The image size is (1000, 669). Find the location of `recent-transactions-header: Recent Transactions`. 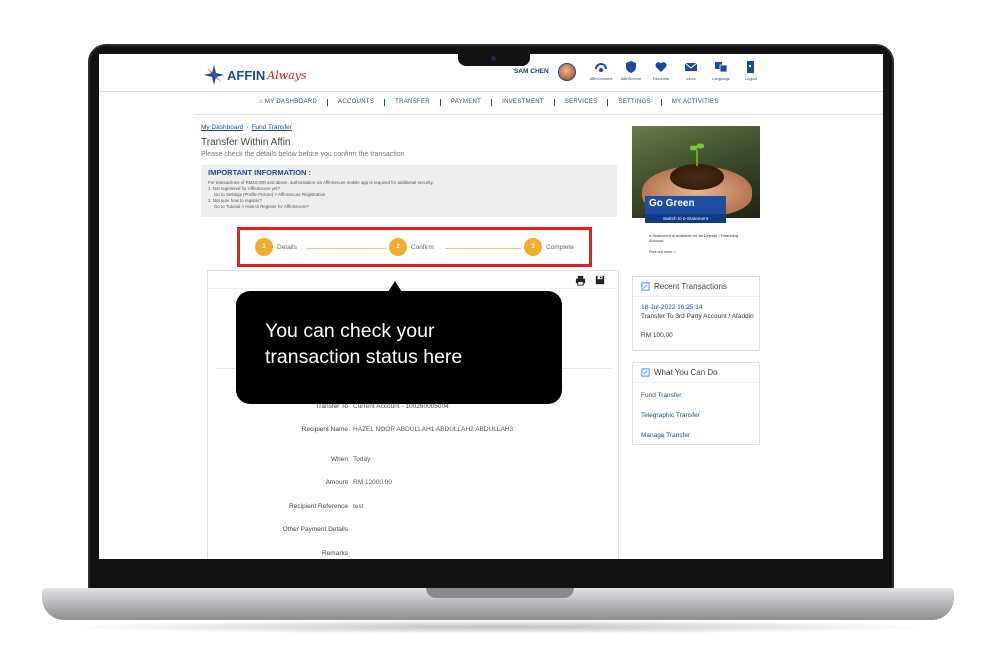

recent-transactions-header: Recent Transactions is located at coordinates (696, 287).